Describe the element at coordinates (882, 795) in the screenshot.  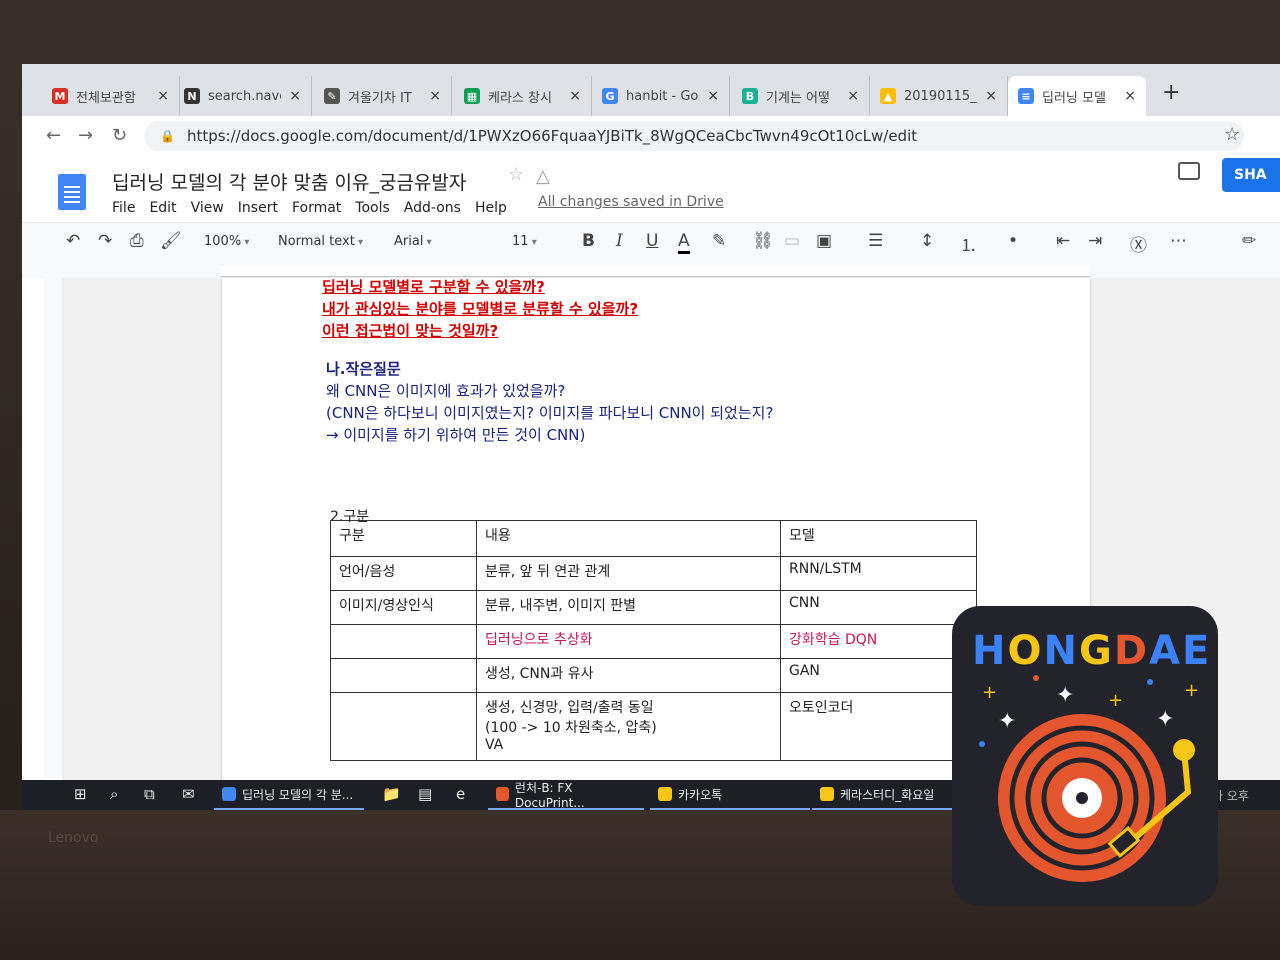
I see `taskbar-app-kakao-chat: 케라스터디_화요일` at that location.